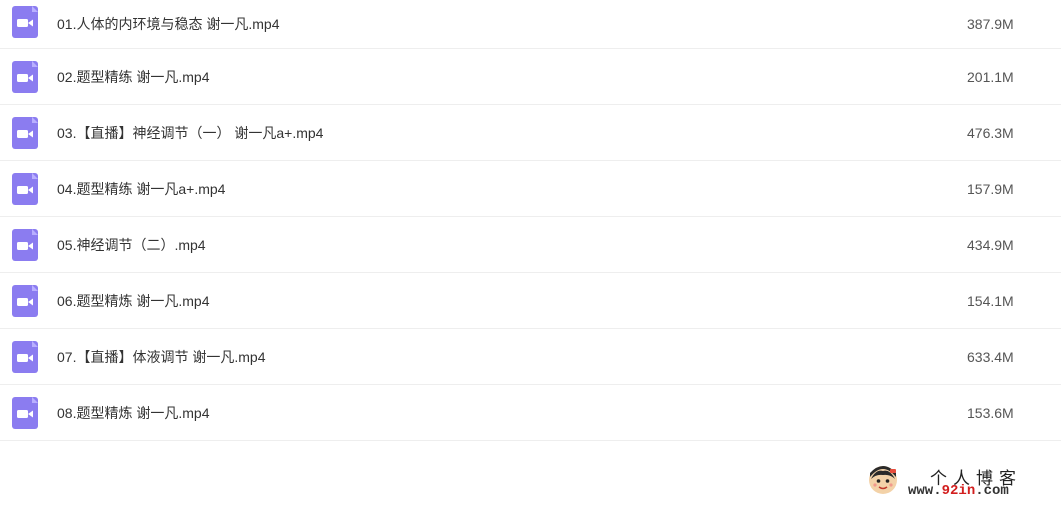  I want to click on file-name: 01.人体的内环境与稳态 谢一凡.mp4, so click(168, 24).